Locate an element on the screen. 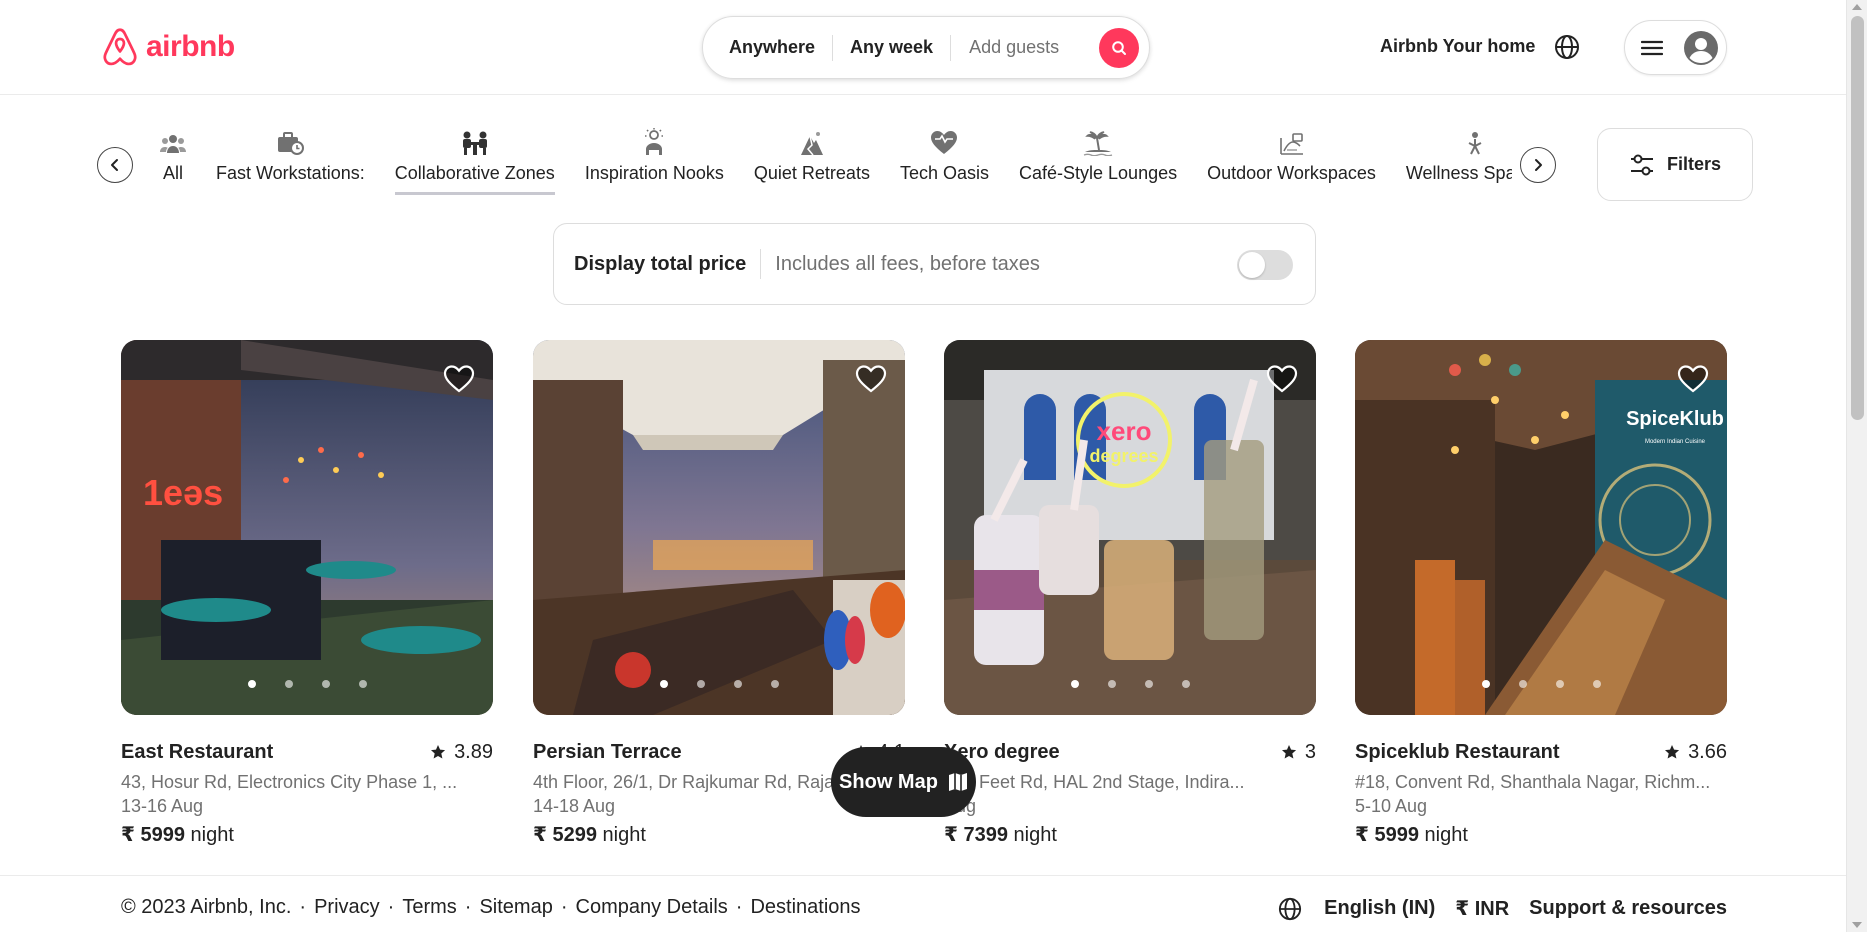  chevron-left-icon is located at coordinates (114, 165).